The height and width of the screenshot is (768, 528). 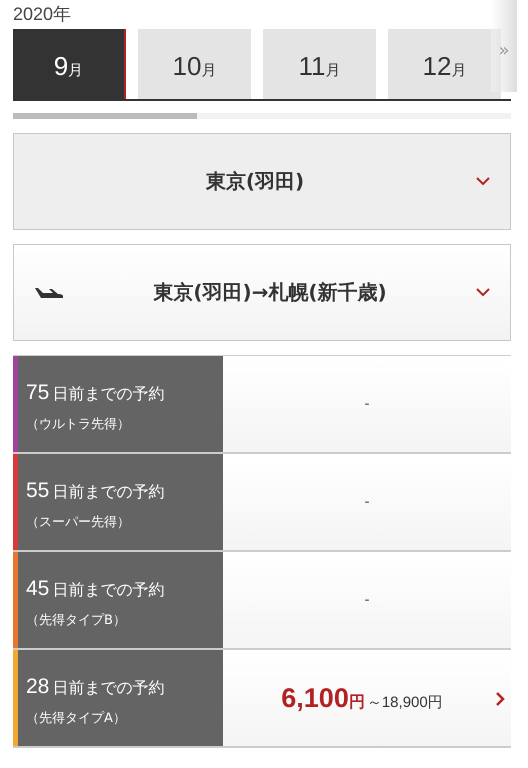 I want to click on days-number: 45, so click(x=38, y=589).